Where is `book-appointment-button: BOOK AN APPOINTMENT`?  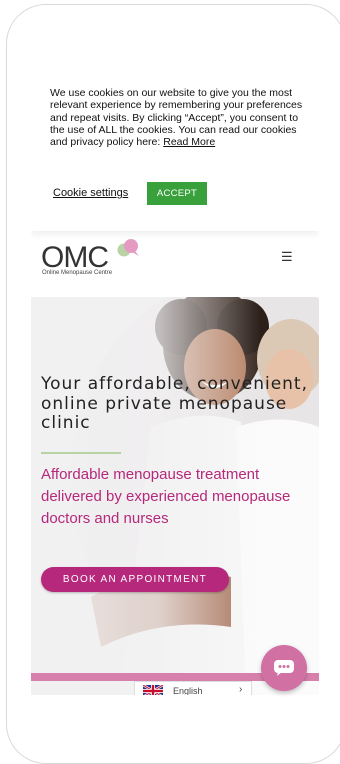
book-appointment-button: BOOK AN APPOINTMENT is located at coordinates (135, 579).